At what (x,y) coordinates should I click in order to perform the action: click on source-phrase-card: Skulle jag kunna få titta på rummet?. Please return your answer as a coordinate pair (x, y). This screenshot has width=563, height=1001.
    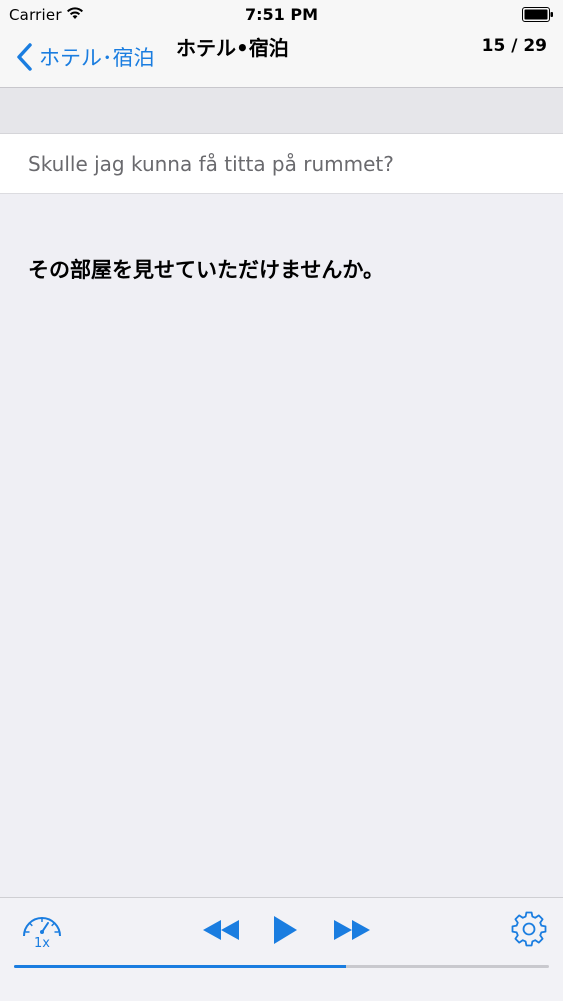
    Looking at the image, I should click on (281, 164).